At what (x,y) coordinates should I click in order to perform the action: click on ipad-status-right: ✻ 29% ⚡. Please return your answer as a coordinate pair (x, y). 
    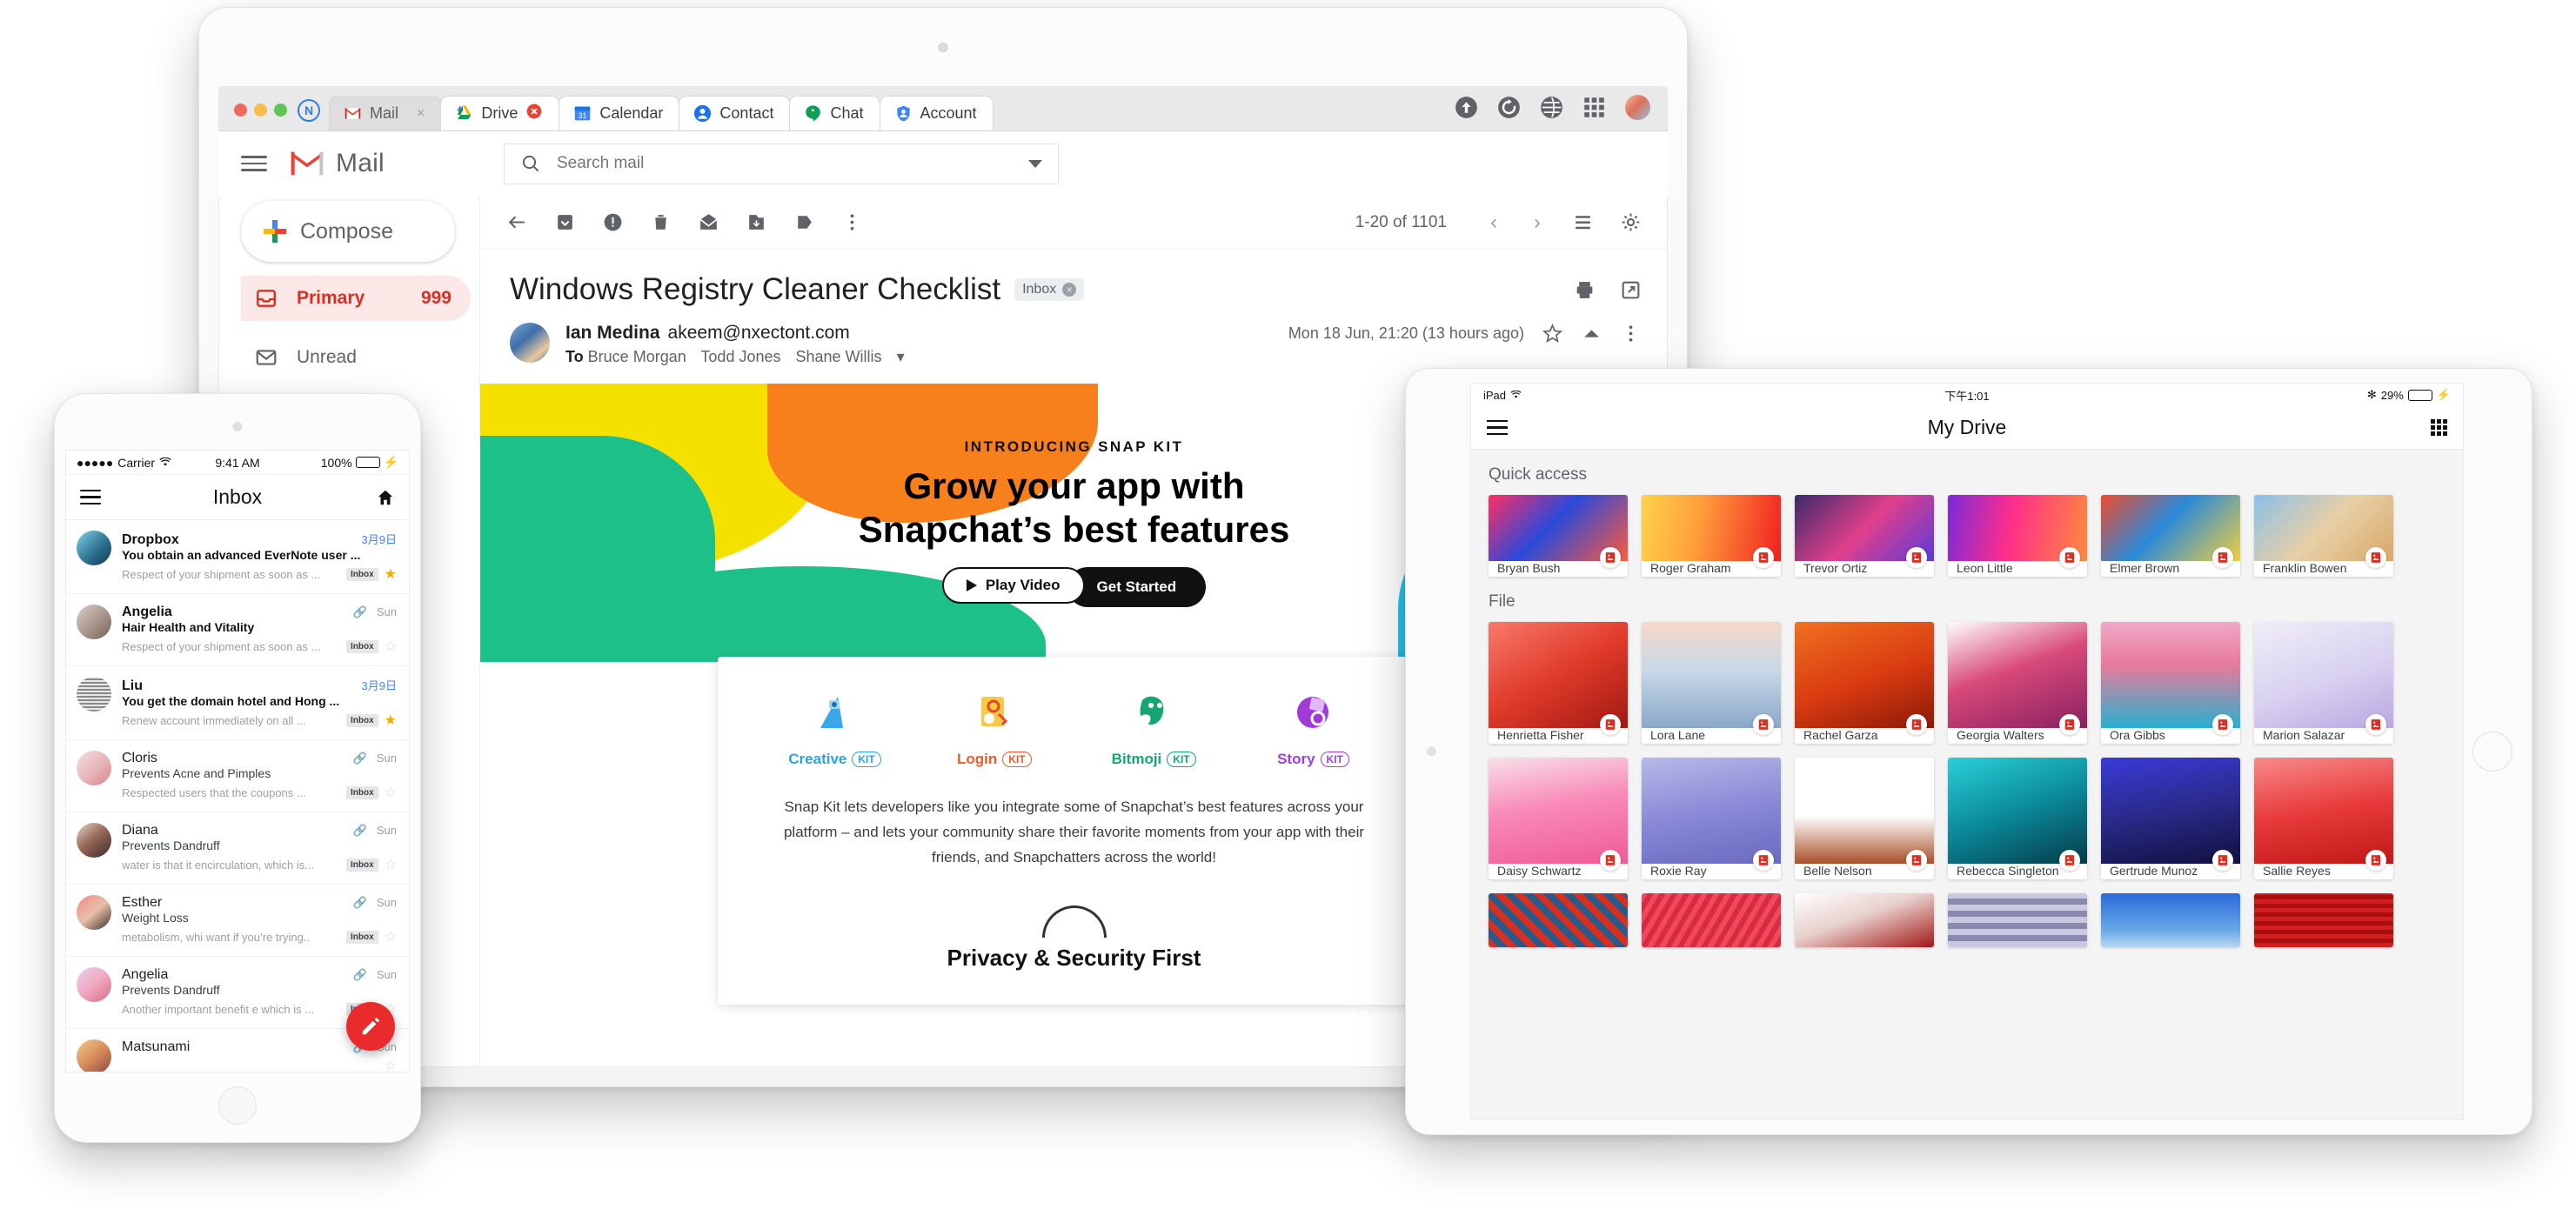
    Looking at the image, I should click on (2409, 395).